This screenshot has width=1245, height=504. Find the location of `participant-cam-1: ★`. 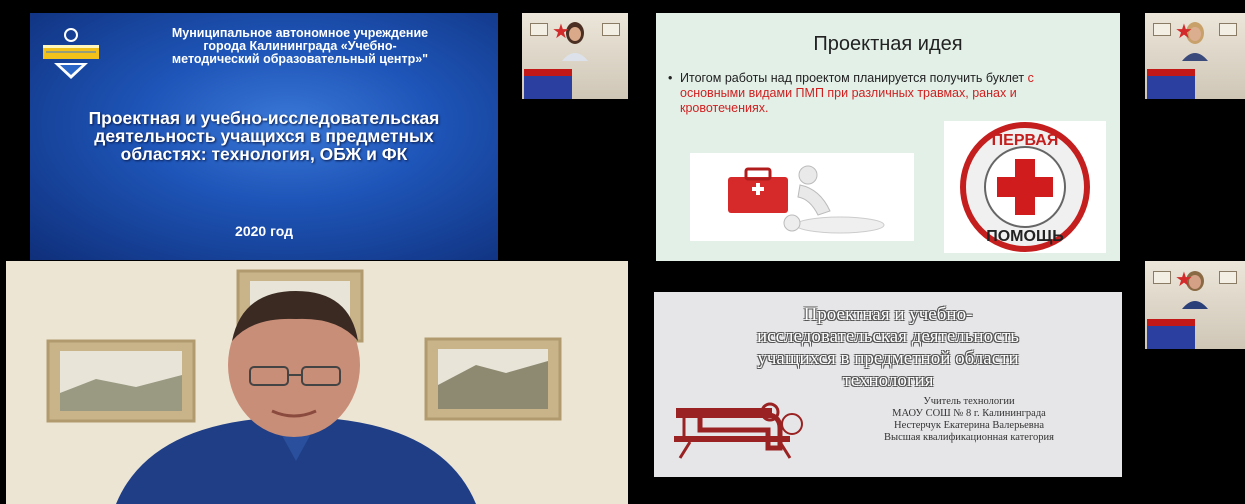

participant-cam-1: ★ is located at coordinates (575, 56).